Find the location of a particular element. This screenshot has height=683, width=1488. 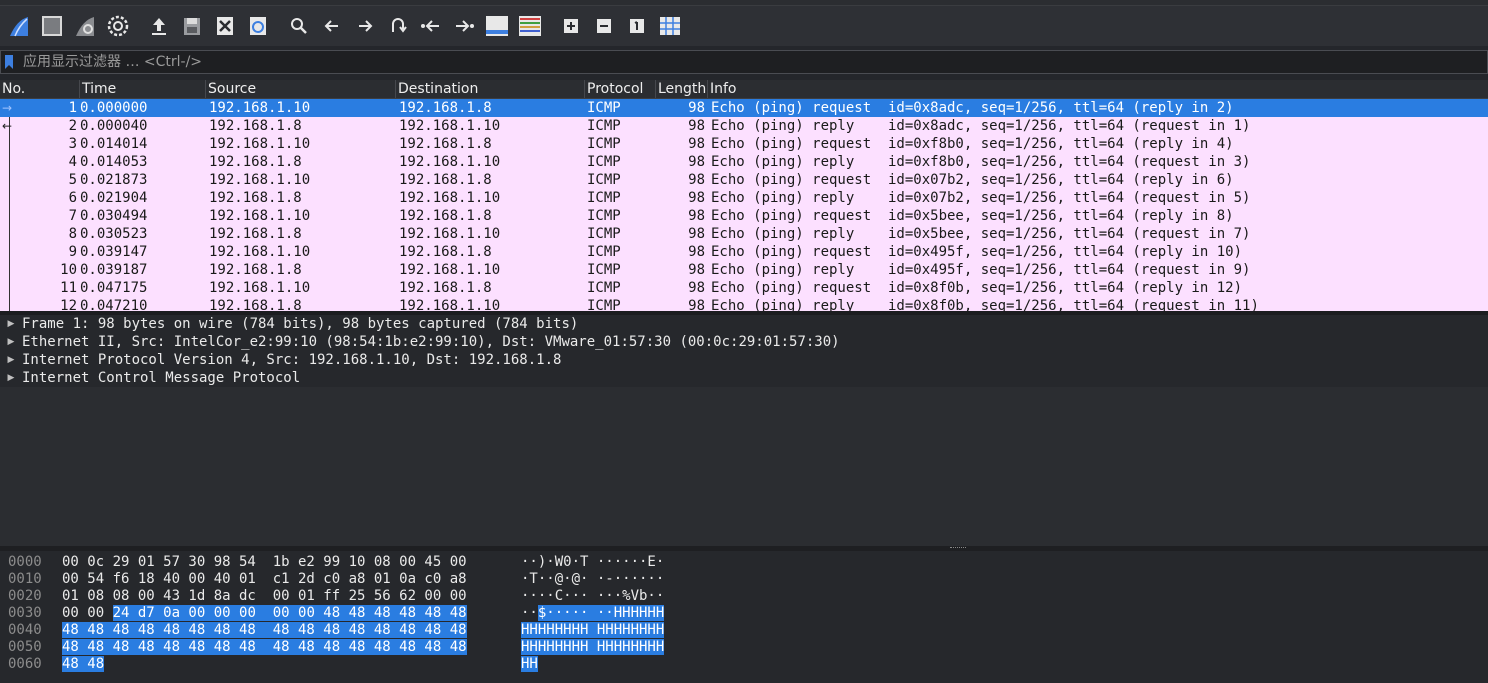

bytes-ascii: ··$····· ··HHHHHH is located at coordinates (593, 613).